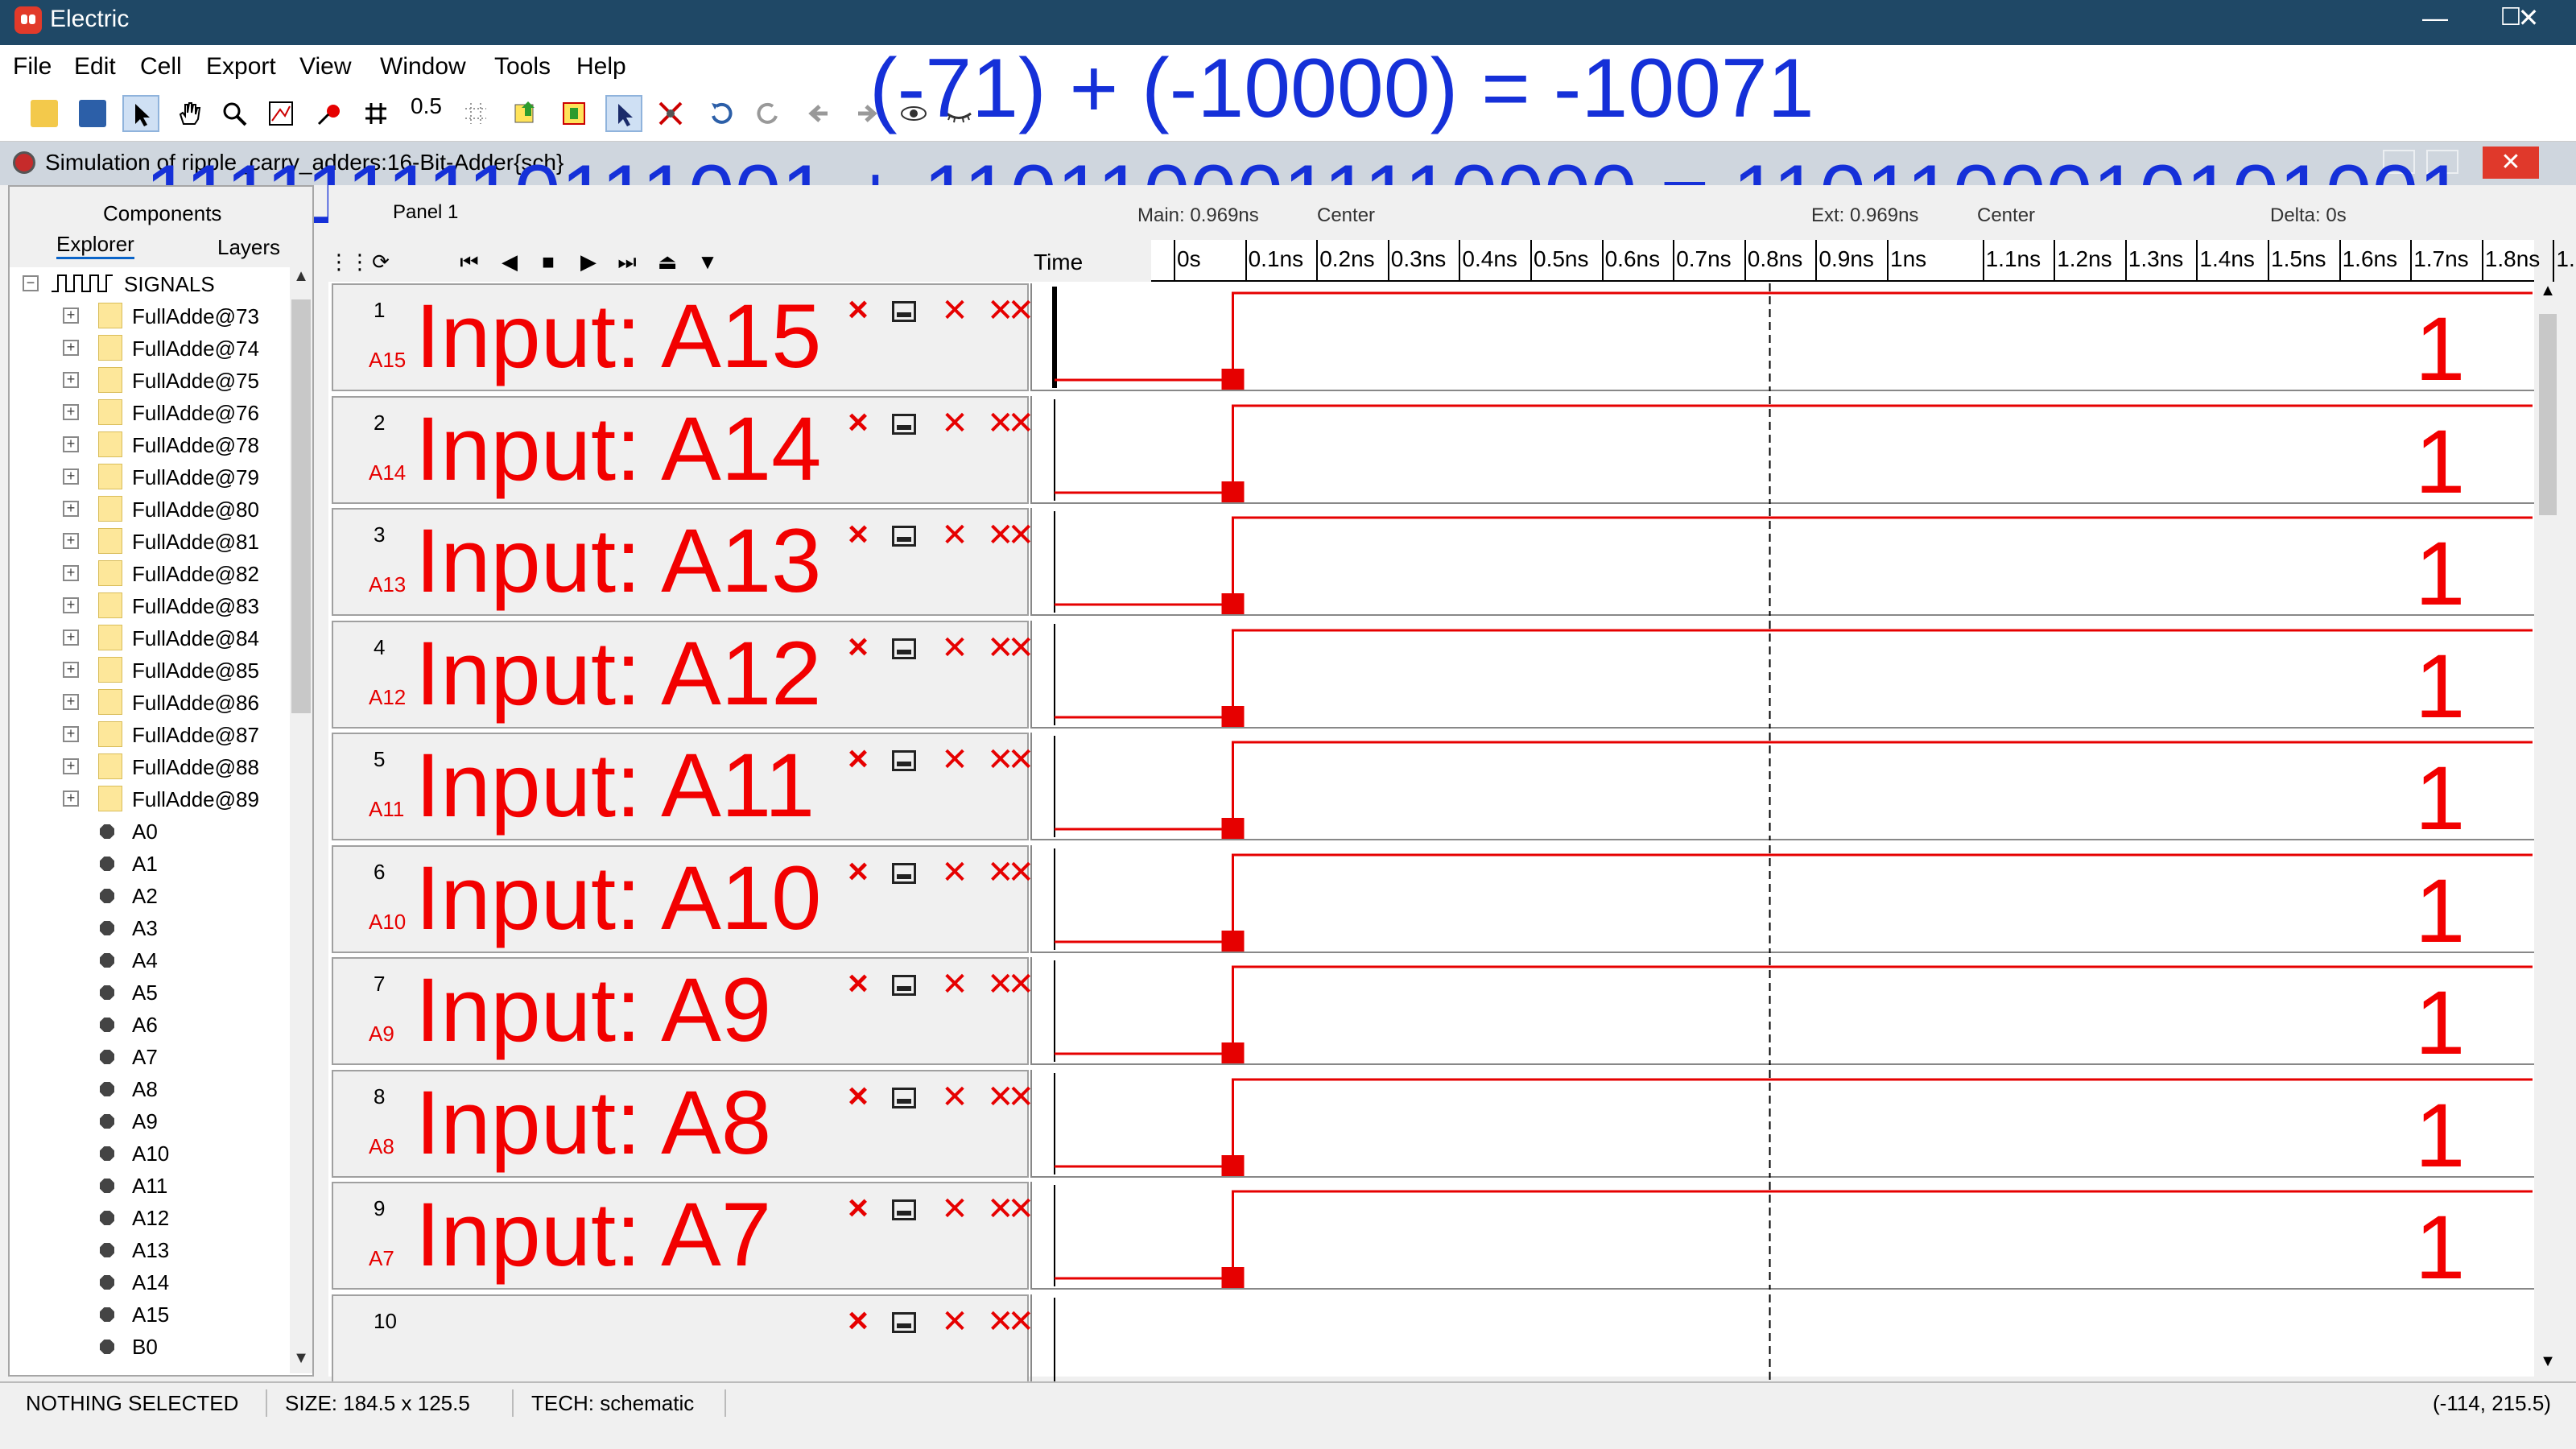 The height and width of the screenshot is (1449, 2576). What do you see at coordinates (146, 283) in the screenshot?
I see `tree-root-signals: − SIGNALS` at bounding box center [146, 283].